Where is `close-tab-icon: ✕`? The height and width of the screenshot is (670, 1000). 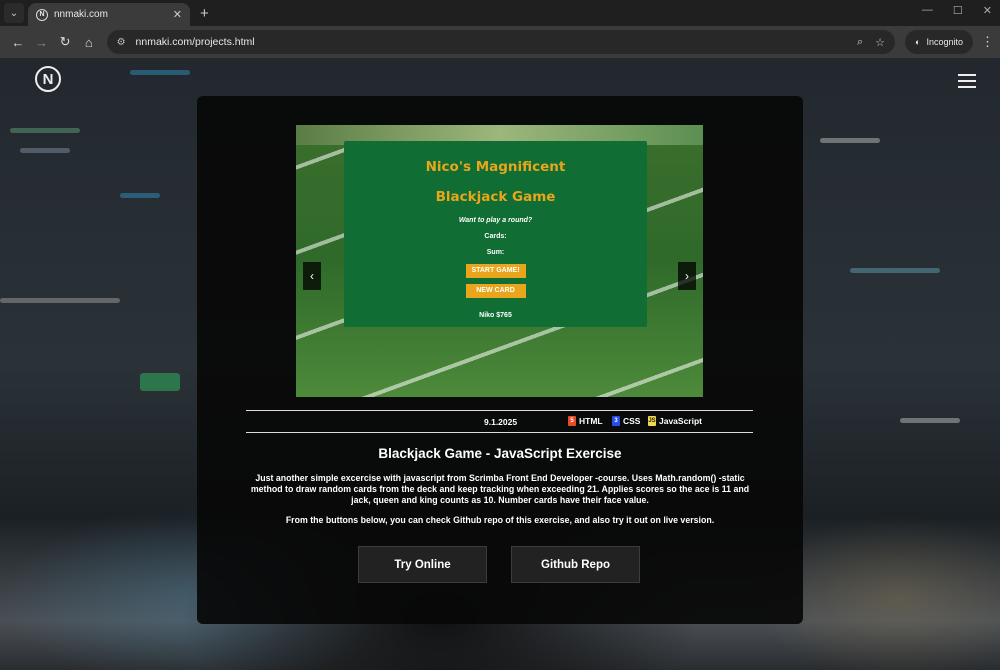 close-tab-icon: ✕ is located at coordinates (177, 14).